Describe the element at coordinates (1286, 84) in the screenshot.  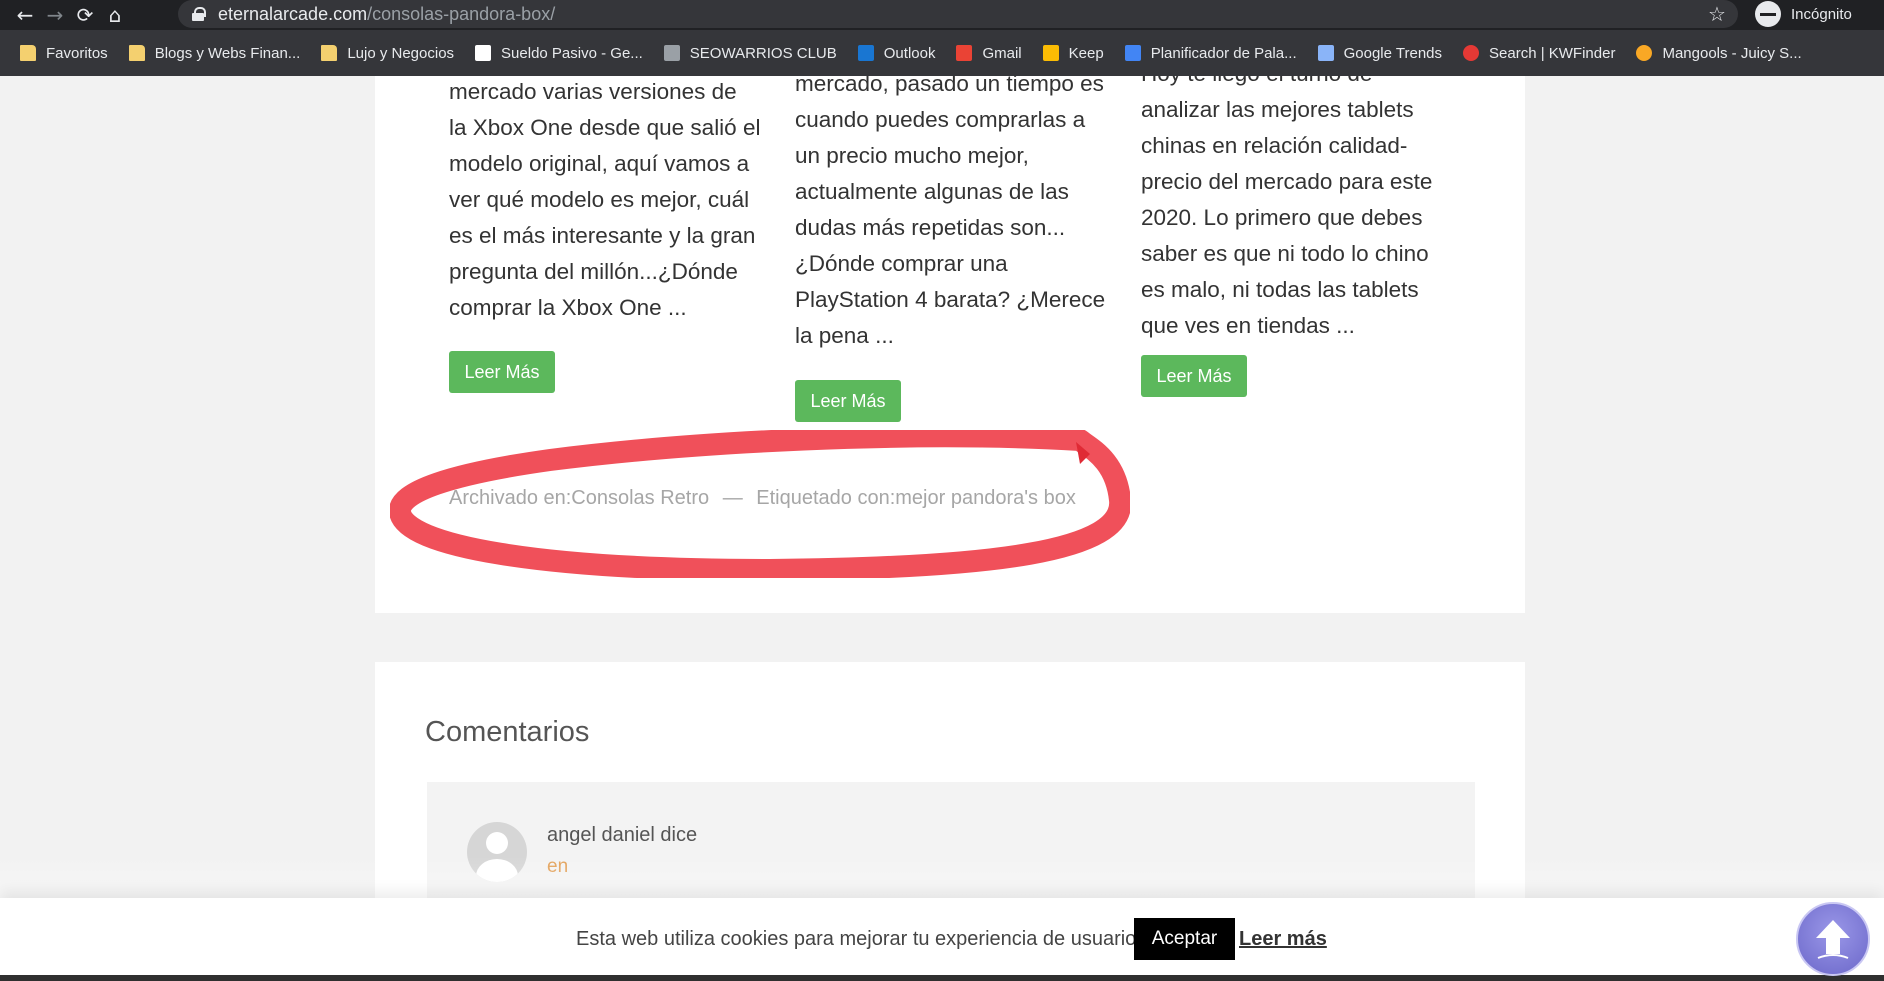
I see `excerpt-line: Hoy te llegó el turno de` at that location.